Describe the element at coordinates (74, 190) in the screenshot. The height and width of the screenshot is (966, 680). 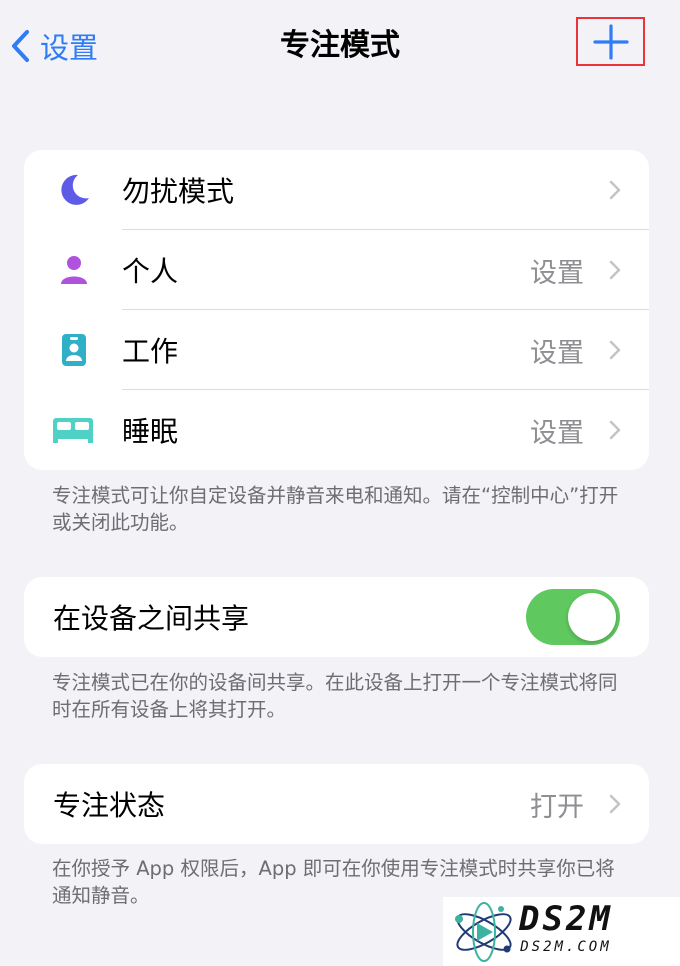
I see `moon-icon` at that location.